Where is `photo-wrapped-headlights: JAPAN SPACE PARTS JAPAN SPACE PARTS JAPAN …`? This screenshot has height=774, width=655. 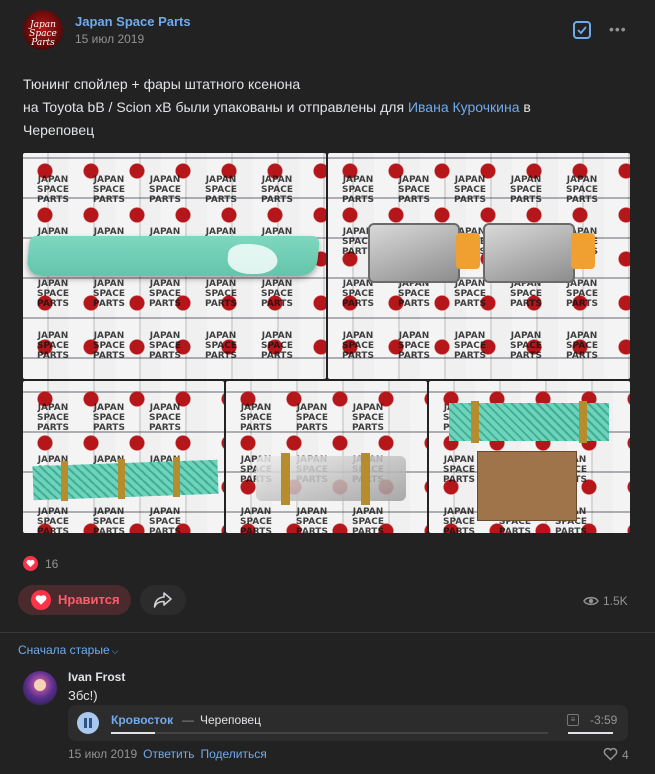 photo-wrapped-headlights: JAPAN SPACE PARTS JAPAN SPACE PARTS JAPAN … is located at coordinates (326, 457).